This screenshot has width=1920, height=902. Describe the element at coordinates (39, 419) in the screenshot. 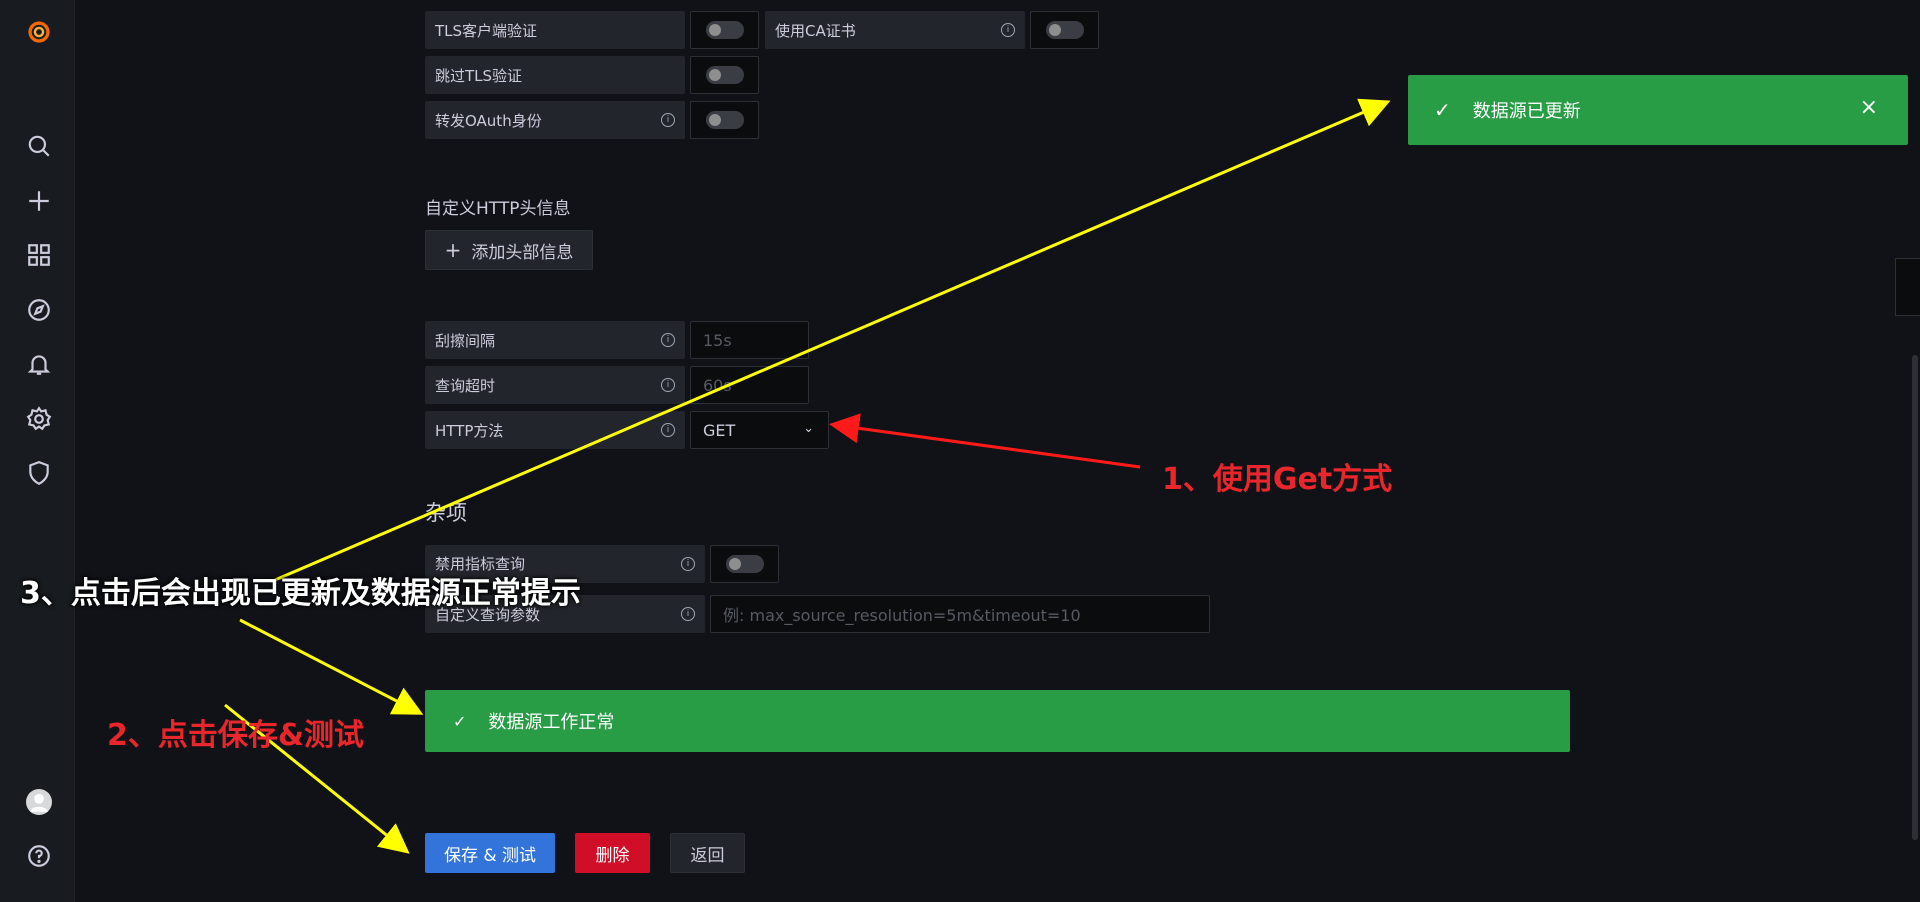

I see `gear-icon` at that location.